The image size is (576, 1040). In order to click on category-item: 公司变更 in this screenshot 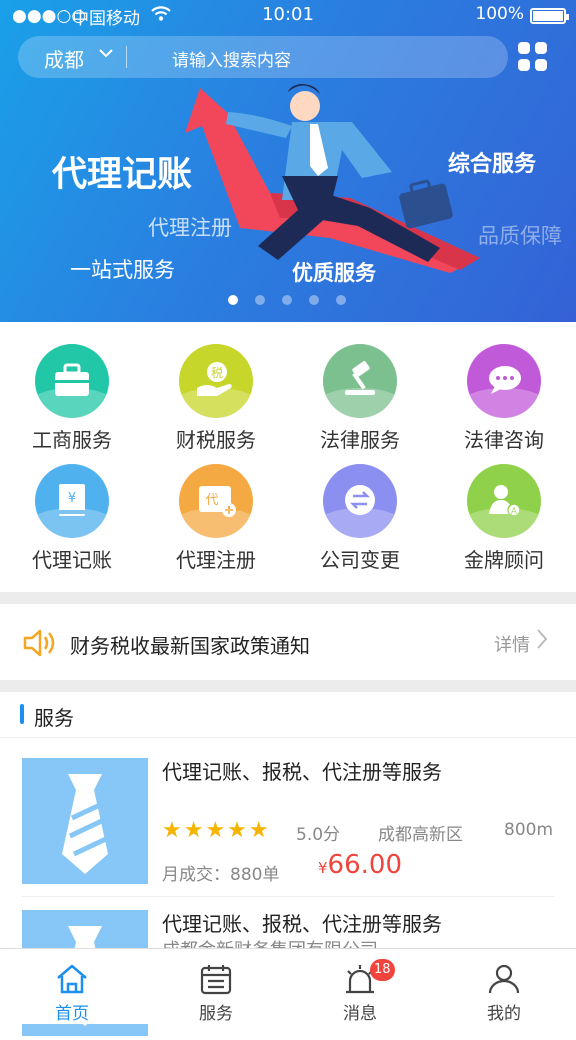, I will do `click(360, 507)`.